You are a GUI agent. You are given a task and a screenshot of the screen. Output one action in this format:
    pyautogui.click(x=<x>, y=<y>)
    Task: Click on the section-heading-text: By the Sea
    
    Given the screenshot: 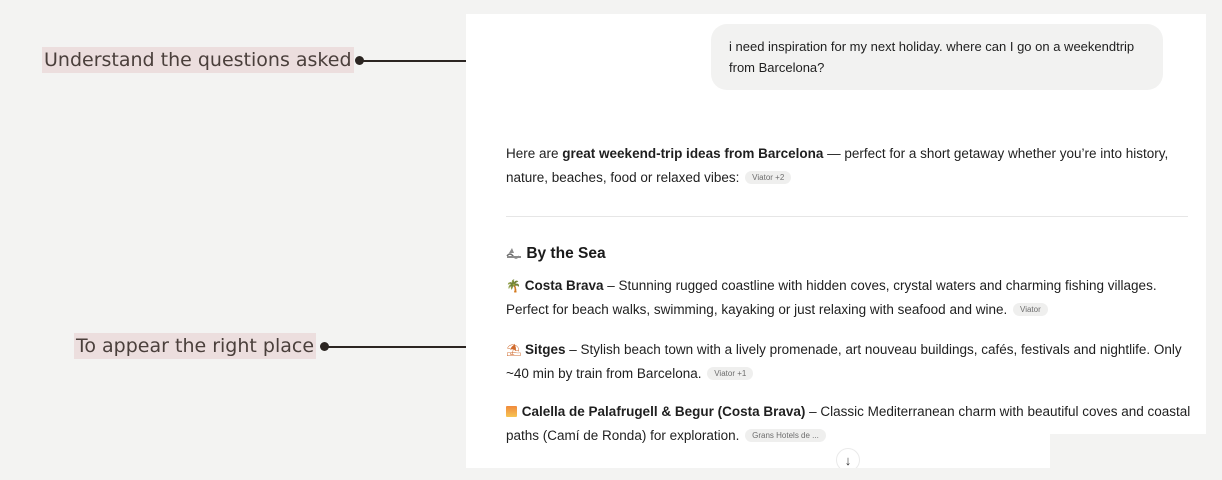 What is the action you would take?
    pyautogui.click(x=566, y=253)
    